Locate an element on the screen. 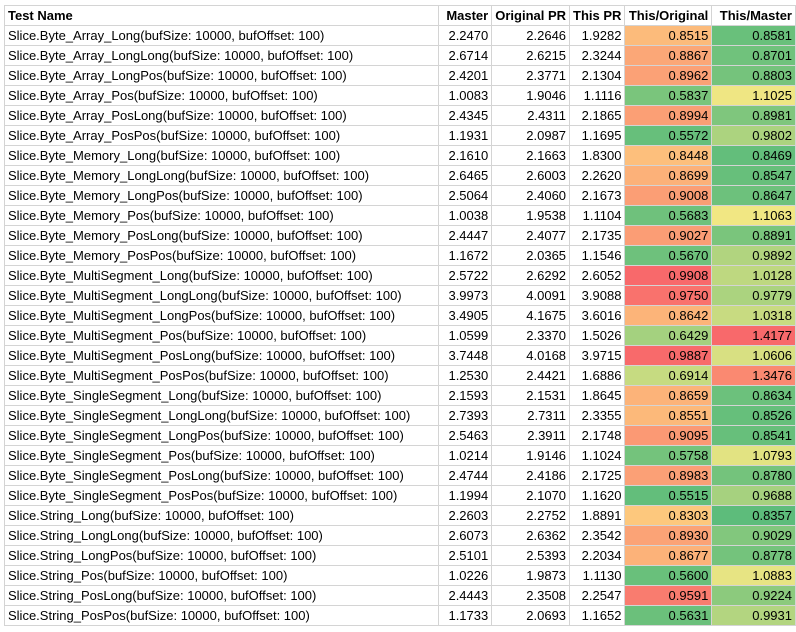  master-cell: 1.2530 is located at coordinates (465, 375).